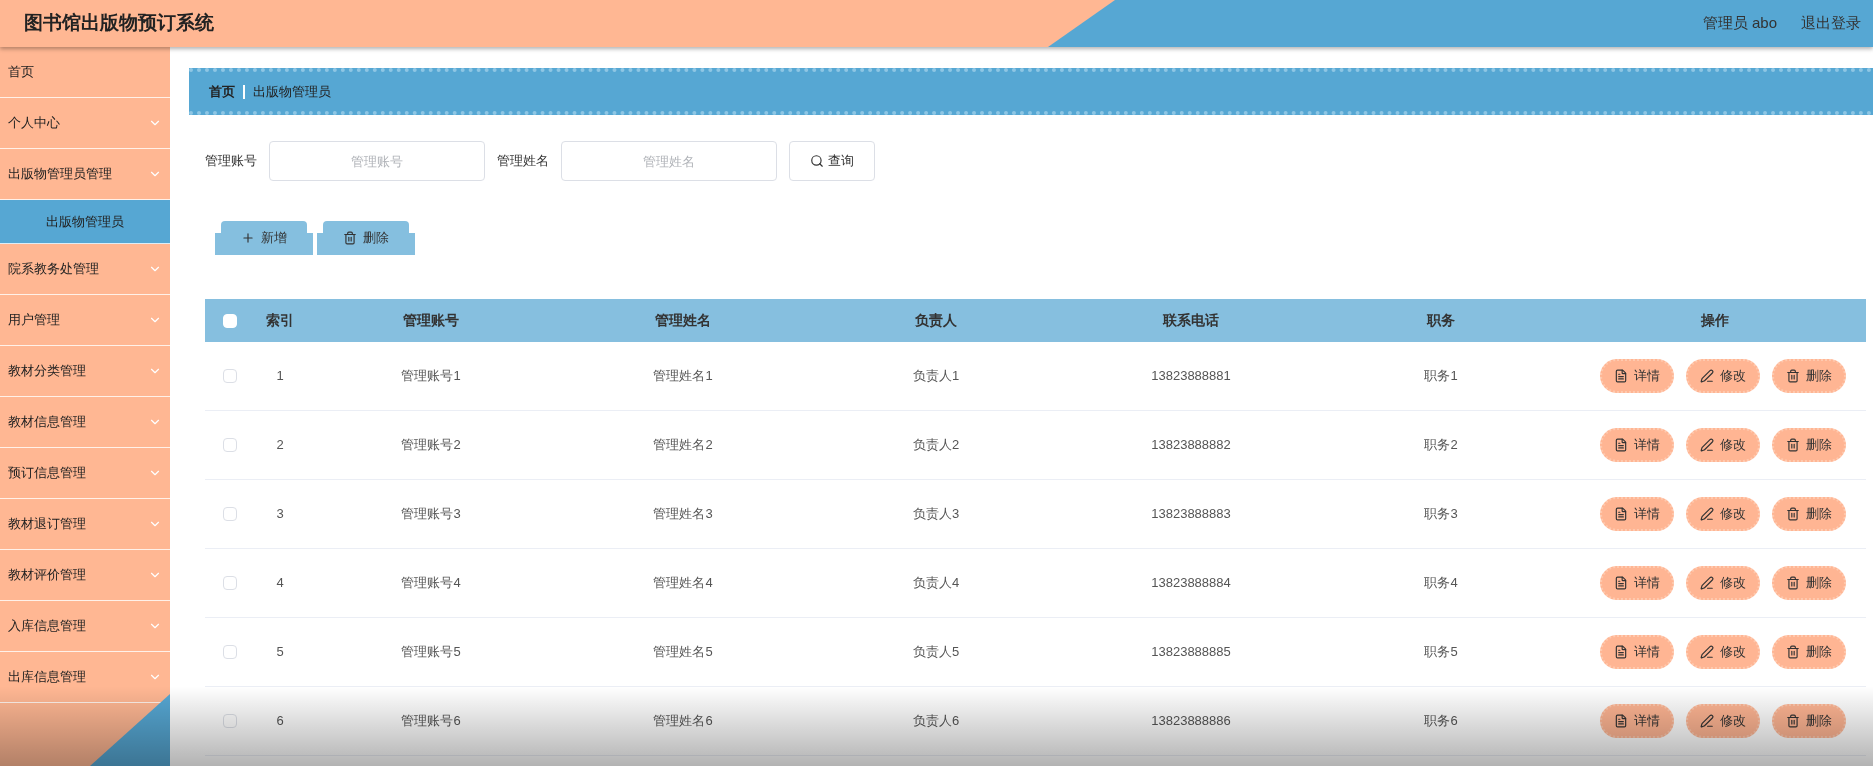  Describe the element at coordinates (85, 473) in the screenshot. I see `menu-item: 预订信息管理` at that location.